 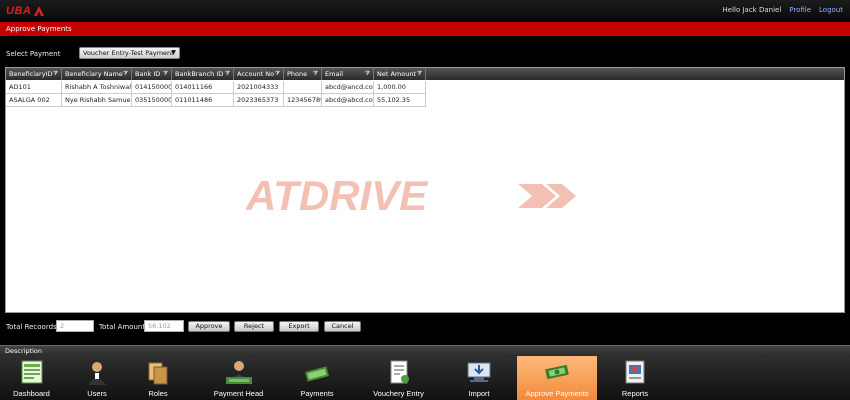 What do you see at coordinates (164, 326) in the screenshot?
I see `total-amount-field: 56,102` at bounding box center [164, 326].